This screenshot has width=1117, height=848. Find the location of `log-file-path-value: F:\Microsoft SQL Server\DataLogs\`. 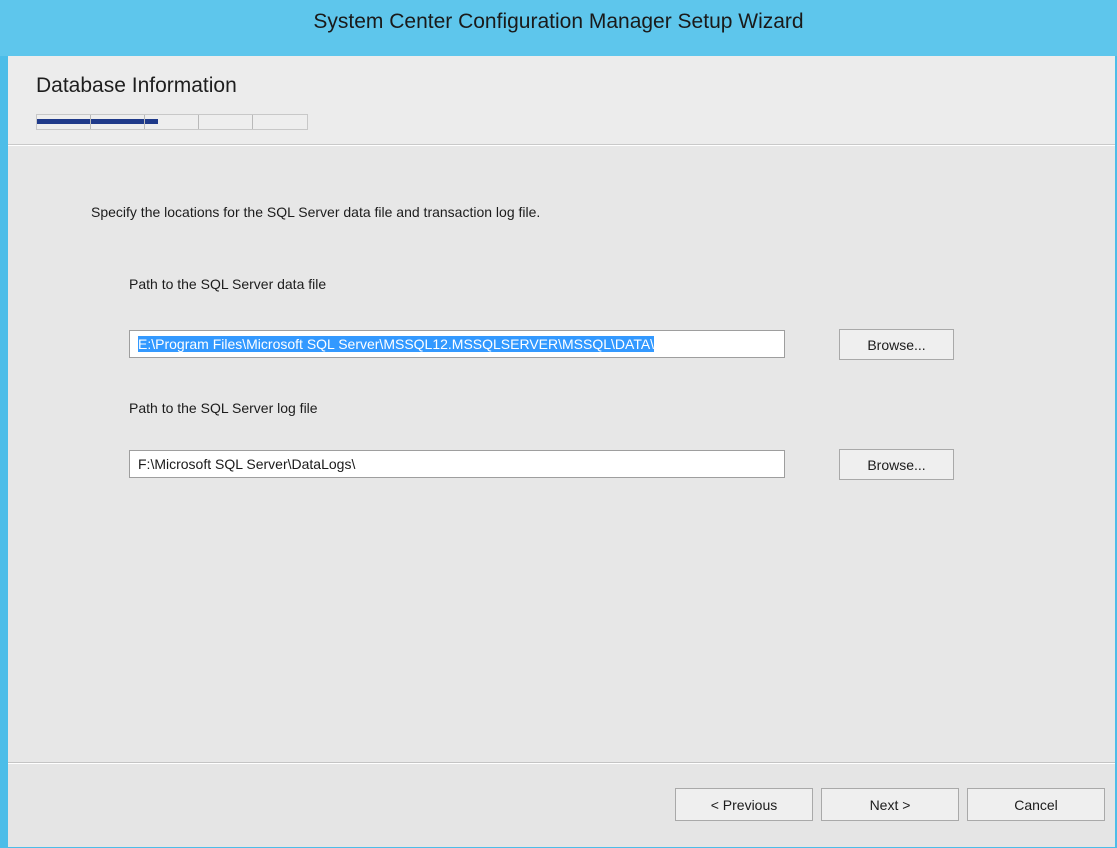

log-file-path-value: F:\Microsoft SQL Server\DataLogs\ is located at coordinates (247, 464).